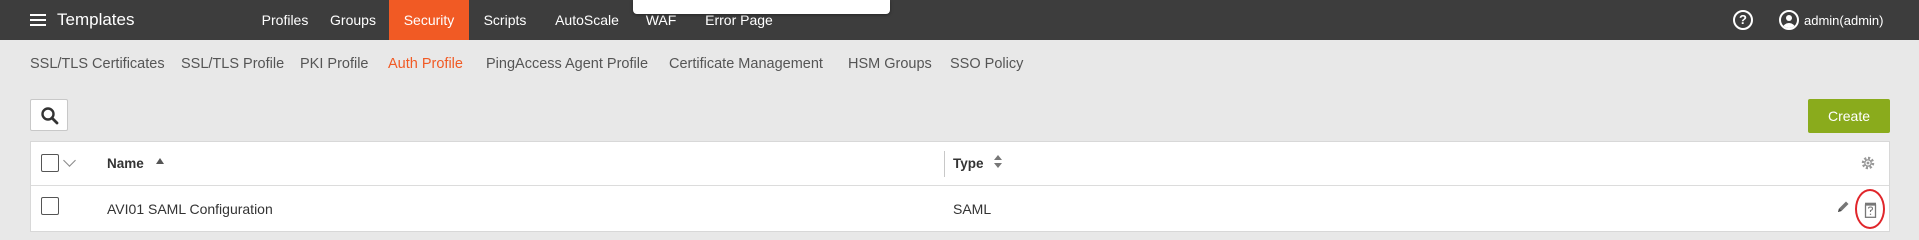 This screenshot has width=1919, height=240. I want to click on search-button, so click(49, 115).